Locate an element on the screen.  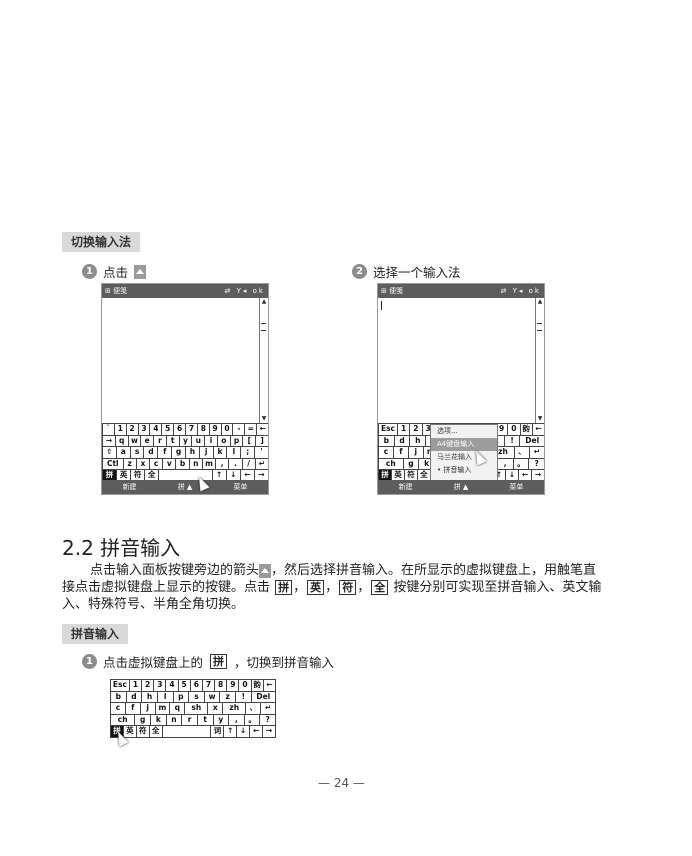
para-text: 接点击虚拟键盘上显示的按键。点击 is located at coordinates (166, 587).